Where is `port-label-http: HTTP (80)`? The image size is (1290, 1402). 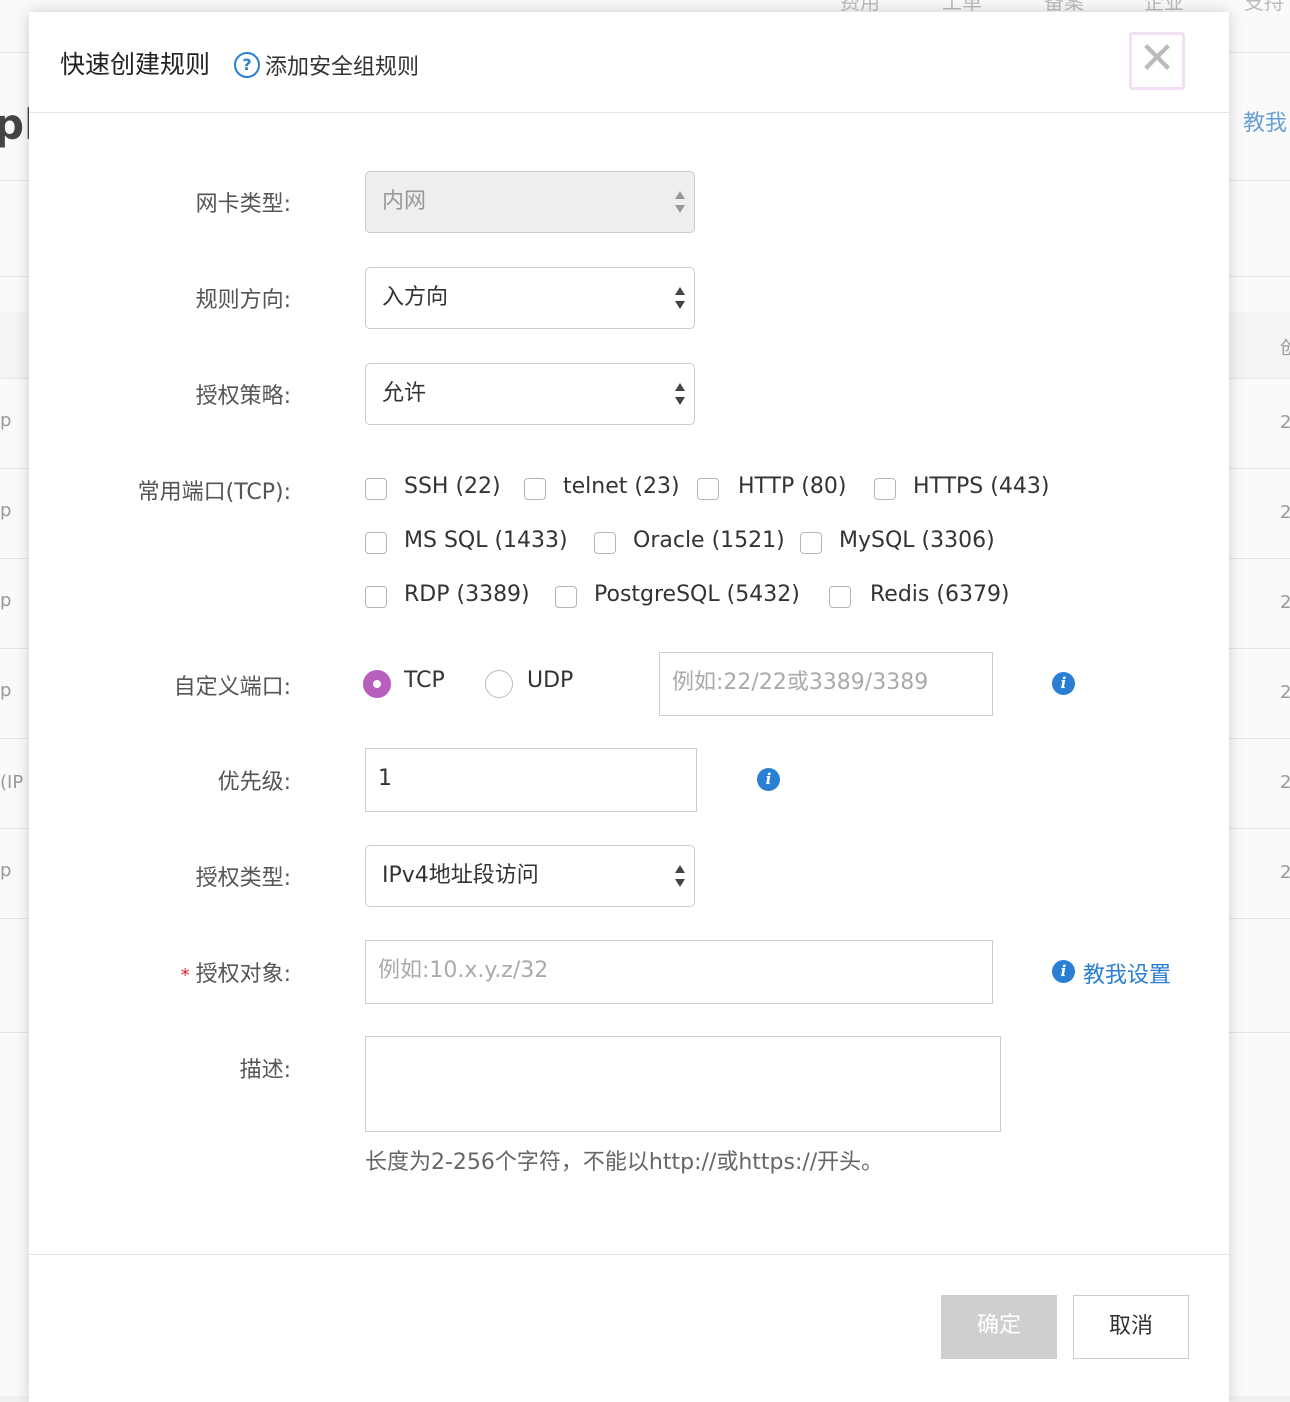
port-label-http: HTTP (80) is located at coordinates (792, 486).